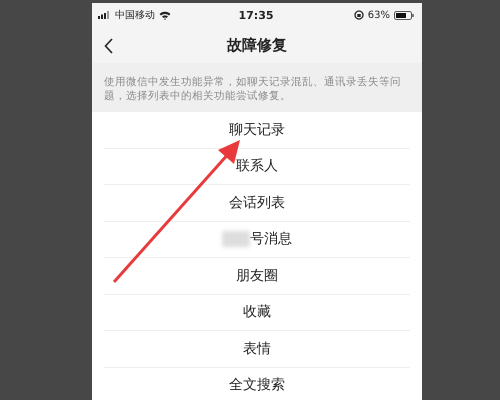 The width and height of the screenshot is (500, 400). I want to click on list-item: 号消息, so click(257, 240).